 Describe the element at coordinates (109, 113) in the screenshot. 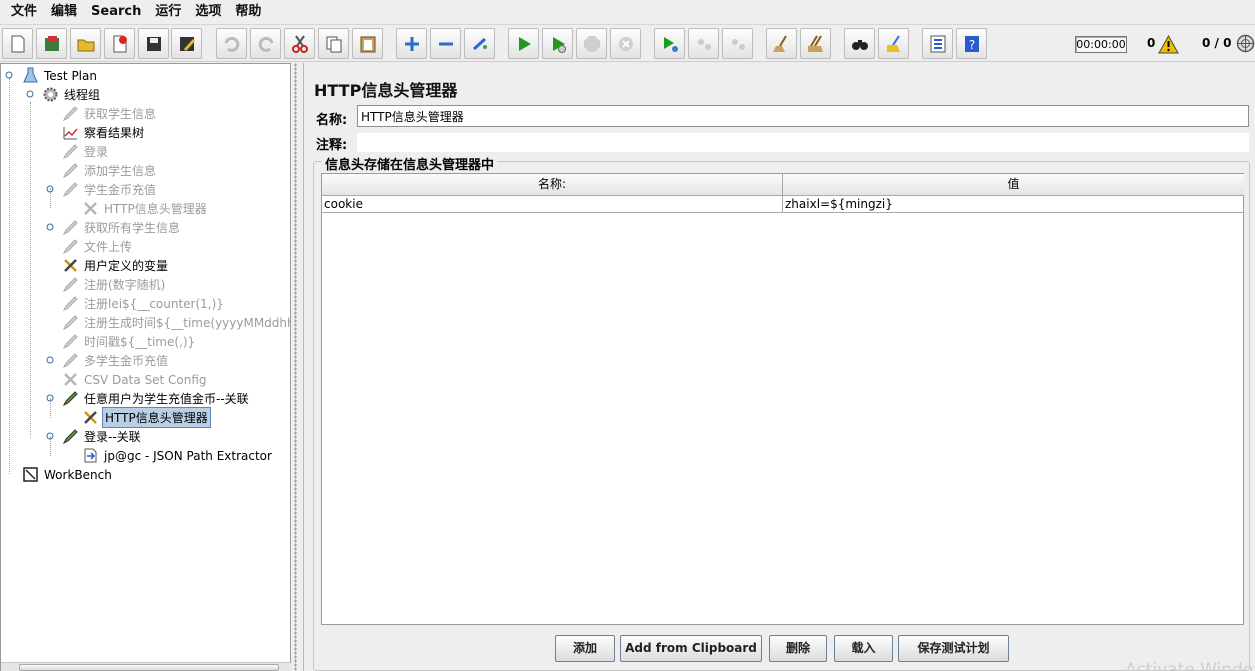

I see `tree-node-sampler: 获取学生信息` at that location.